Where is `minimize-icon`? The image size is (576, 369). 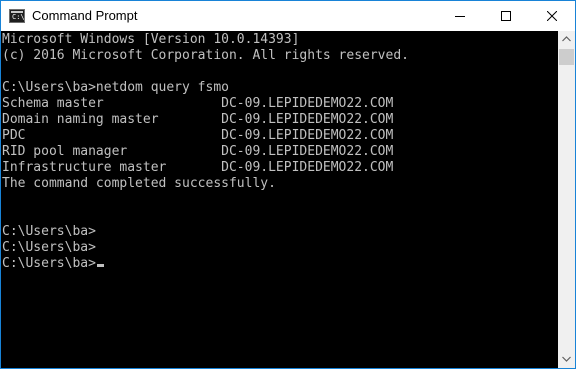
minimize-icon is located at coordinates (460, 16).